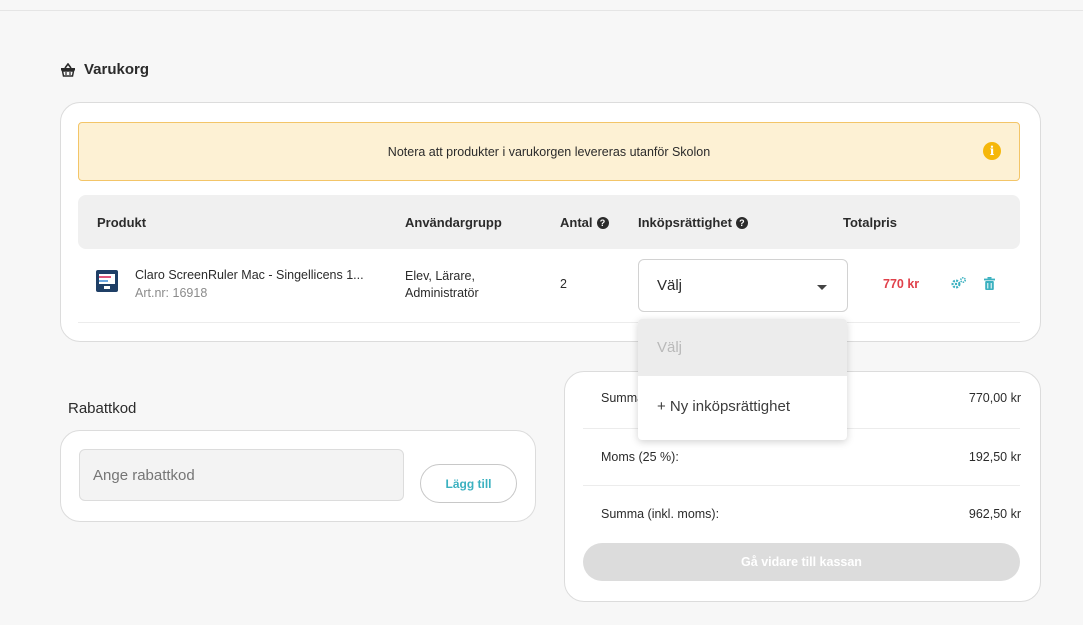 Image resolution: width=1083 pixels, height=625 pixels. I want to click on dropdown-option-new-purchase-right: + Ny inköpsrättighet, so click(742, 406).